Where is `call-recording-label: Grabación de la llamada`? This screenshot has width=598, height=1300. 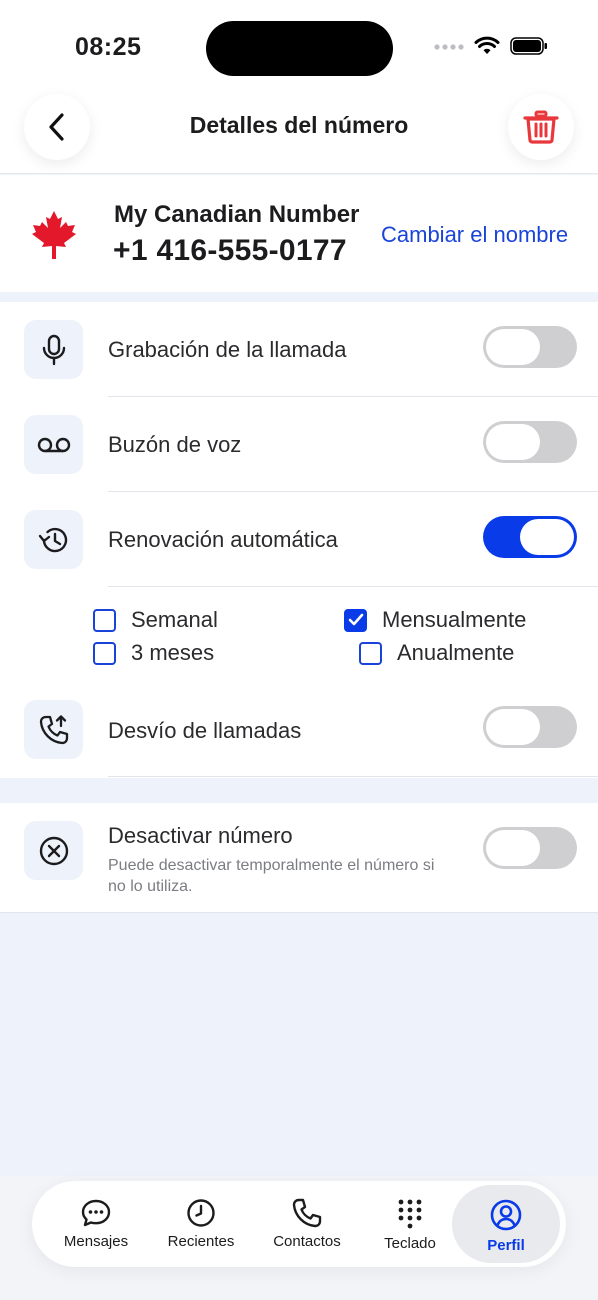 call-recording-label: Grabación de la llamada is located at coordinates (227, 349).